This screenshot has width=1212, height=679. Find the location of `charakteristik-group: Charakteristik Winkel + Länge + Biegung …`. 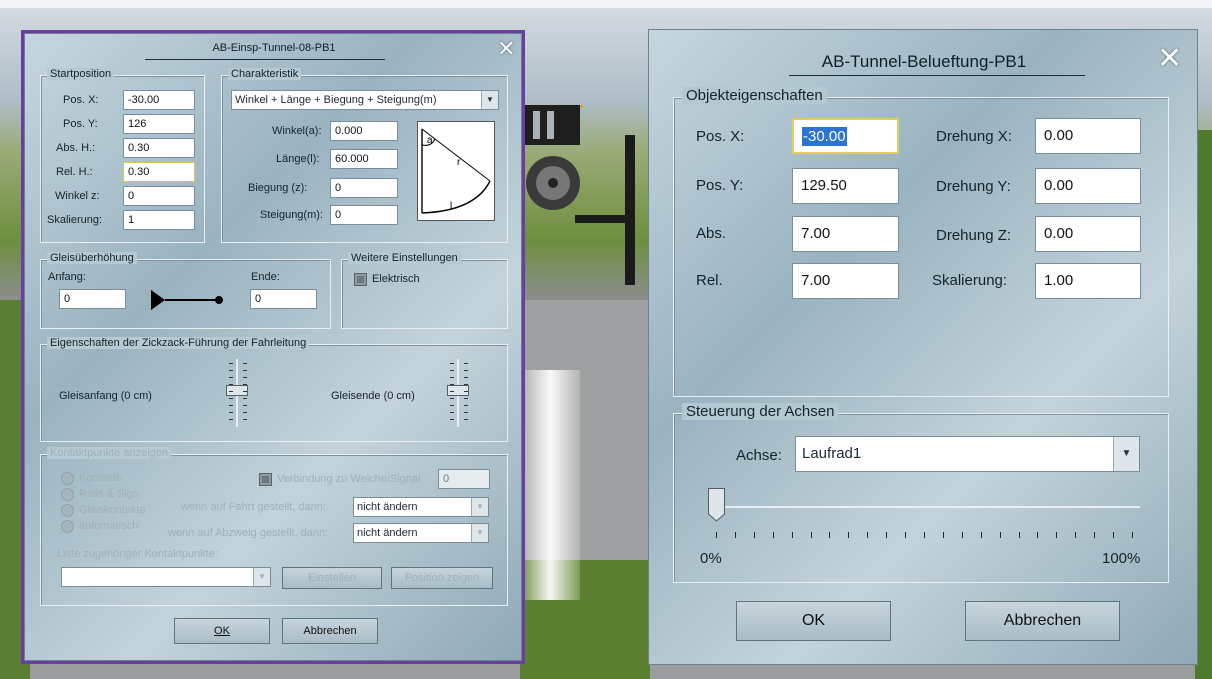

charakteristik-group: Charakteristik Winkel + Länge + Biegung … is located at coordinates (364, 155).